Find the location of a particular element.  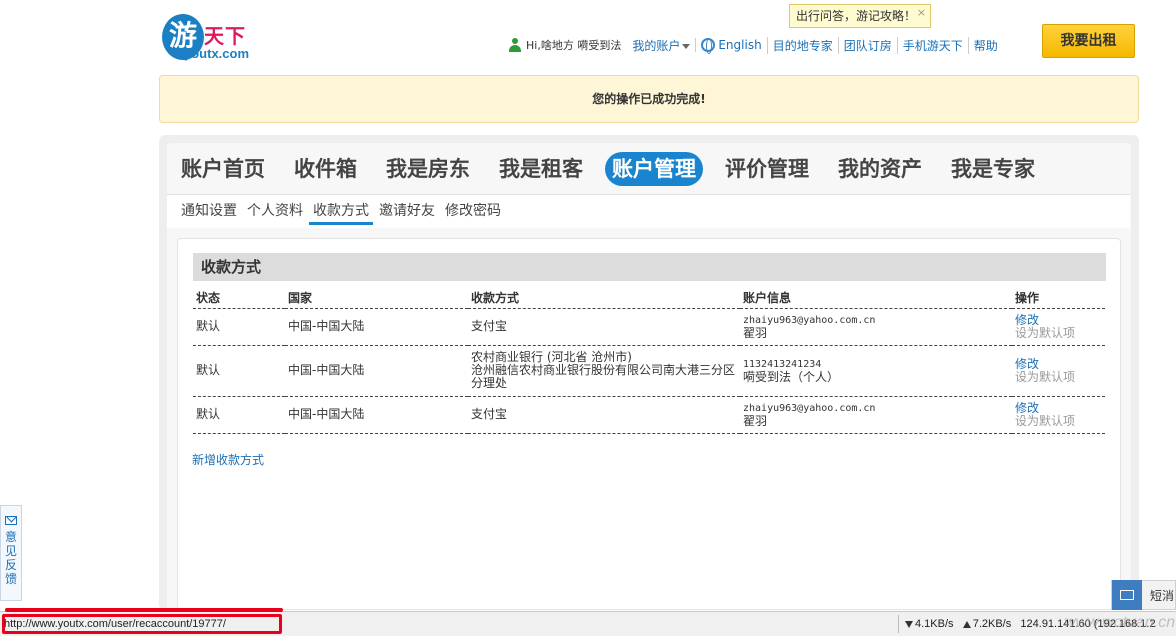

close-icon: × is located at coordinates (921, 13).